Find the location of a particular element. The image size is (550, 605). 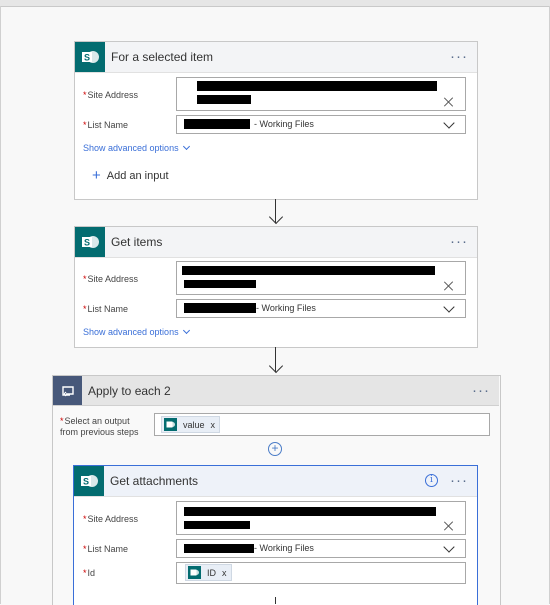

loop-header: Apply to each 2 ··· is located at coordinates (276, 391).